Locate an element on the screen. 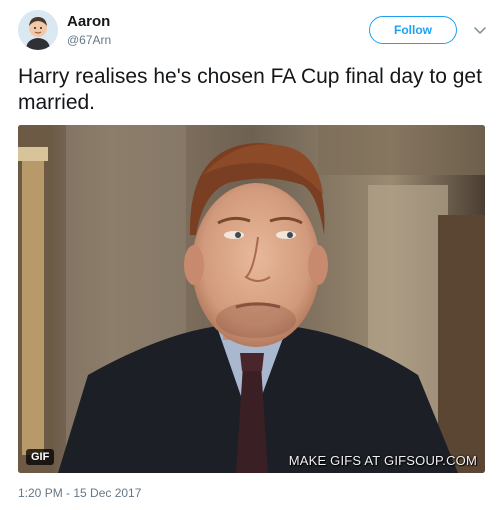 This screenshot has height=510, width=500. cartoon-avatar-icon is located at coordinates (38, 30).